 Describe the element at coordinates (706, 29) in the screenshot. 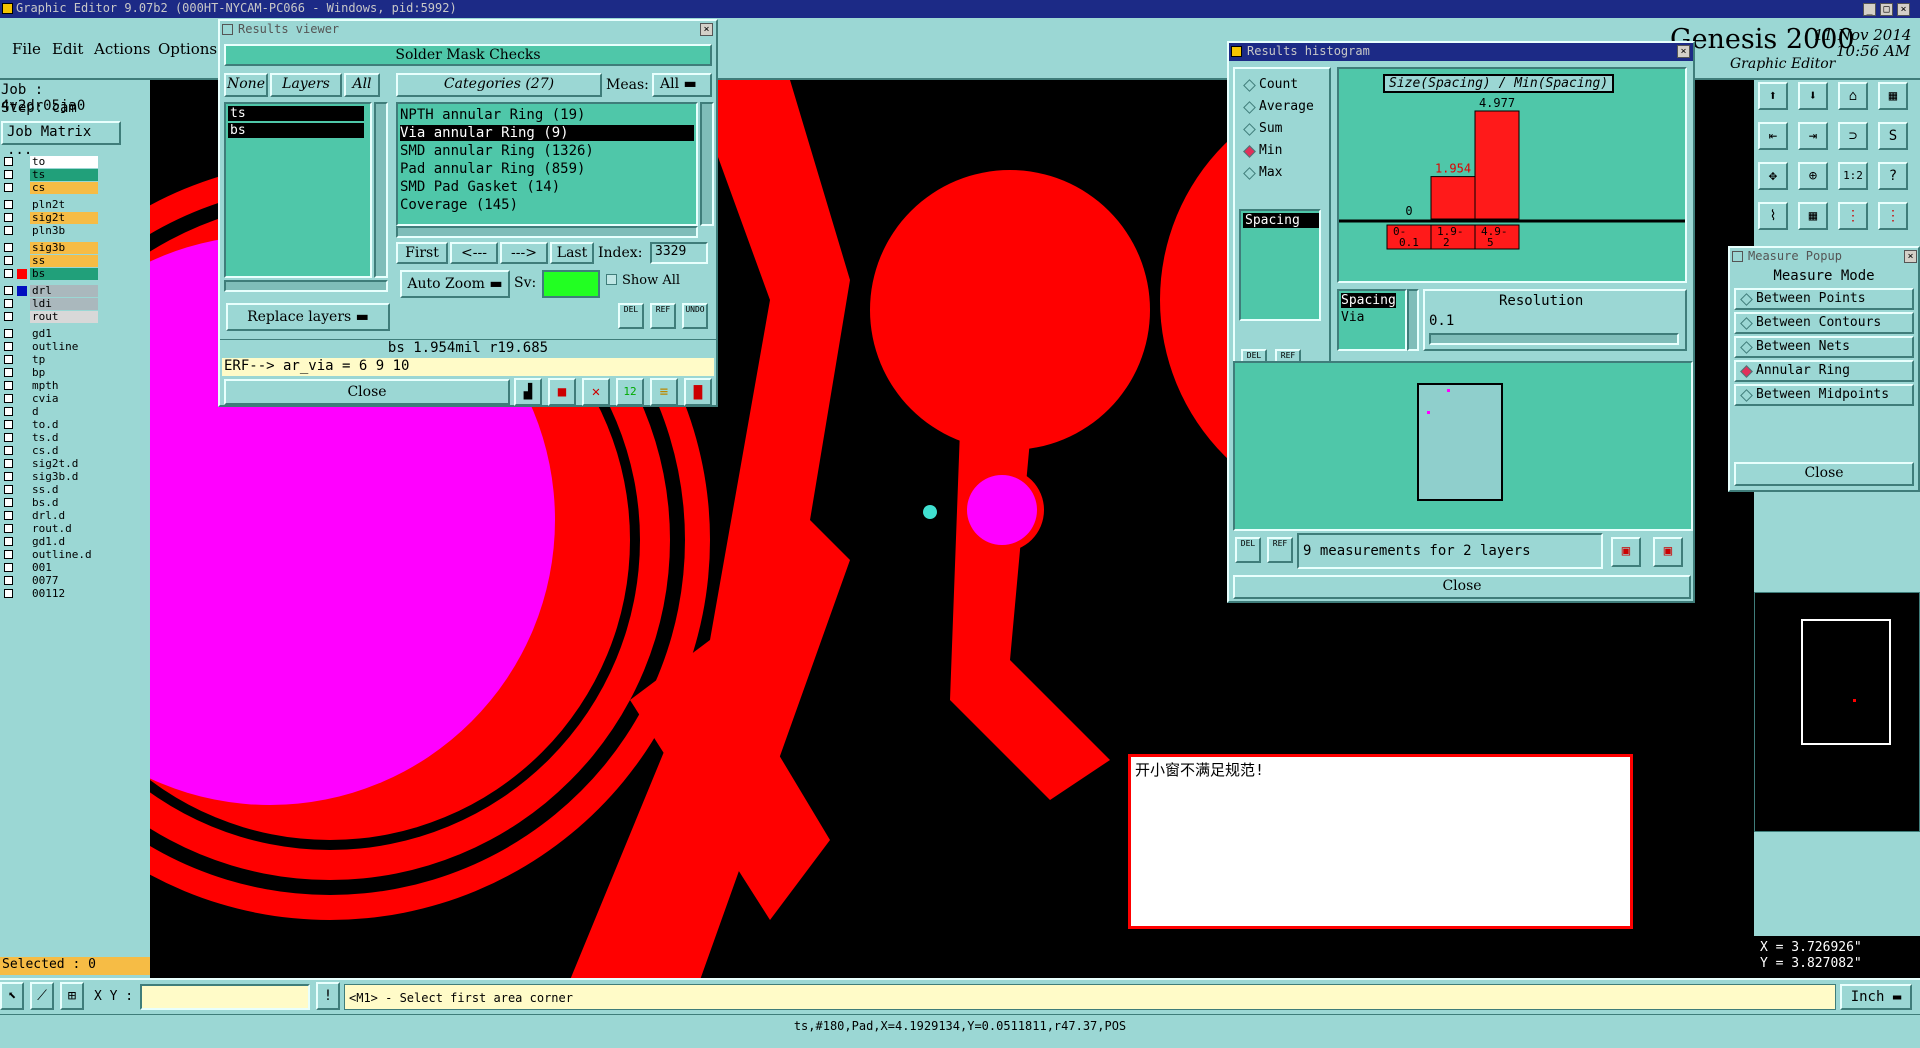

I see `results-viewer-close-icon: ×` at that location.